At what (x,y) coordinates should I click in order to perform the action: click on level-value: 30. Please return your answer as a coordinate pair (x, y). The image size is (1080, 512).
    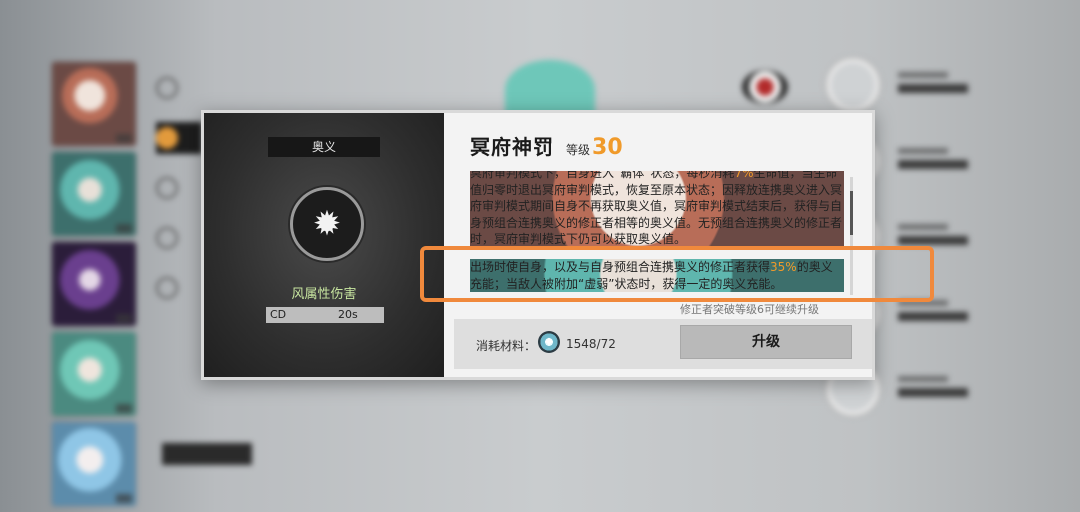
    Looking at the image, I should click on (607, 147).